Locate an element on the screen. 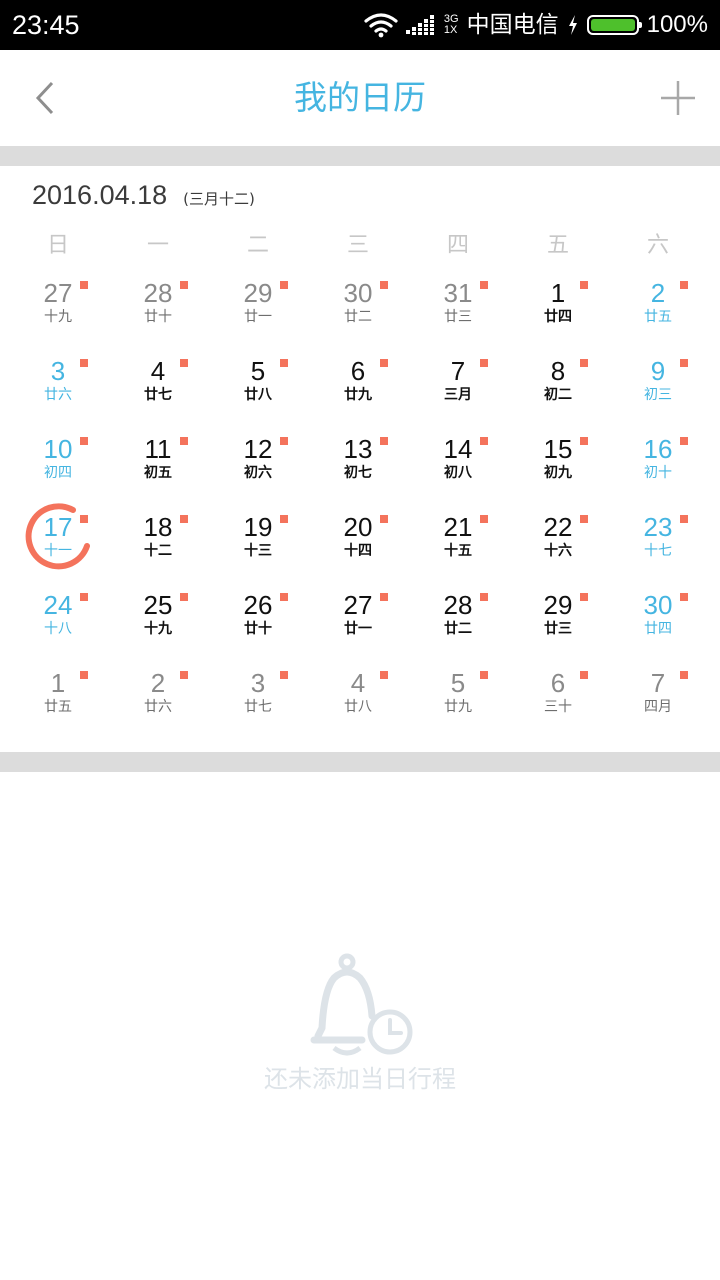 Image resolution: width=720 pixels, height=1280 pixels. calendar-day: 4 廿七 is located at coordinates (158, 385).